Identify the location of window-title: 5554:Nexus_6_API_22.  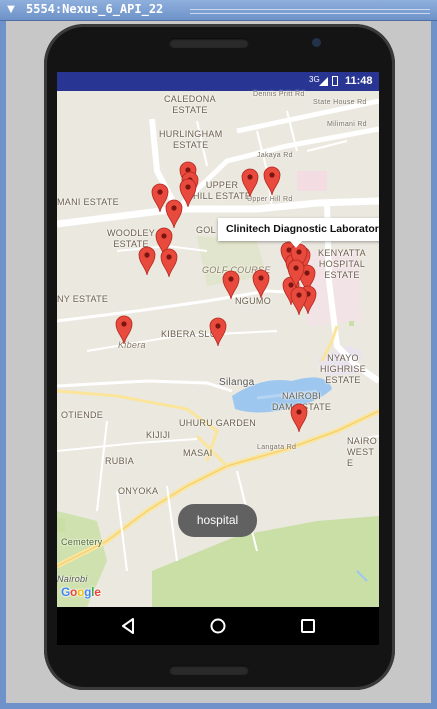
(95, 9).